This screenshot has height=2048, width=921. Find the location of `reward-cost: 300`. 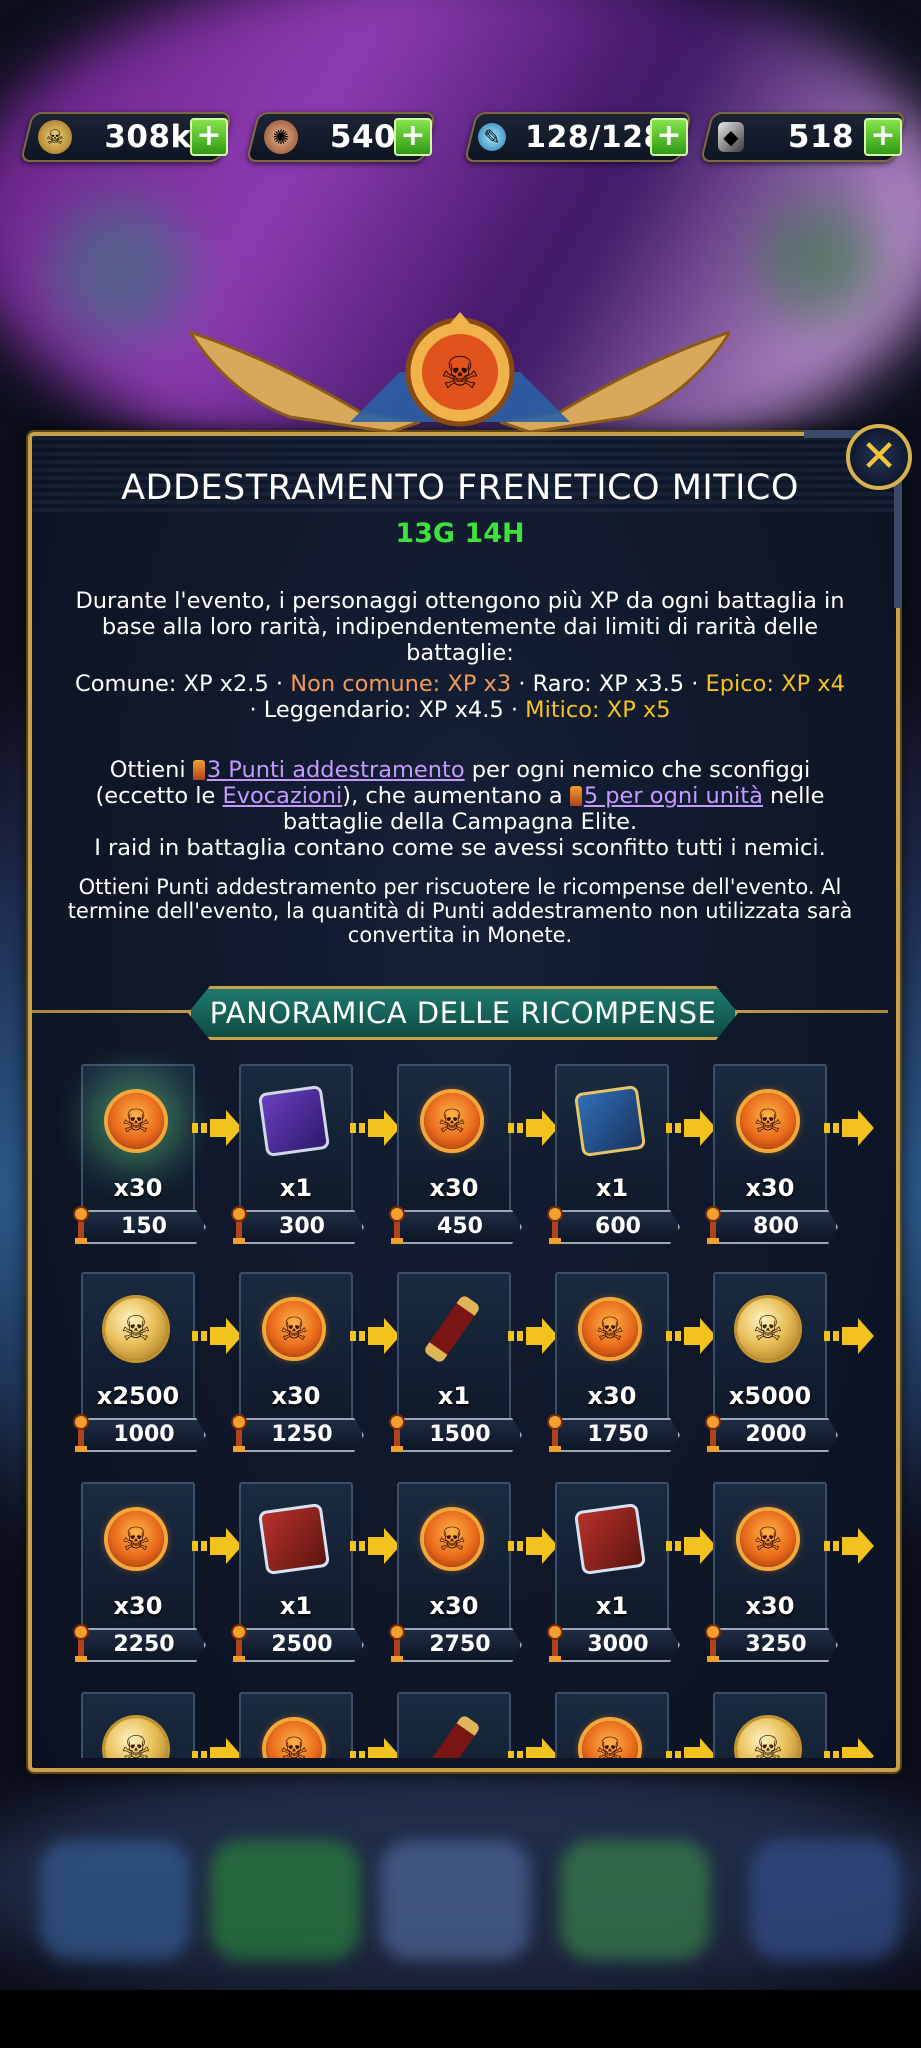

reward-cost: 300 is located at coordinates (302, 1227).